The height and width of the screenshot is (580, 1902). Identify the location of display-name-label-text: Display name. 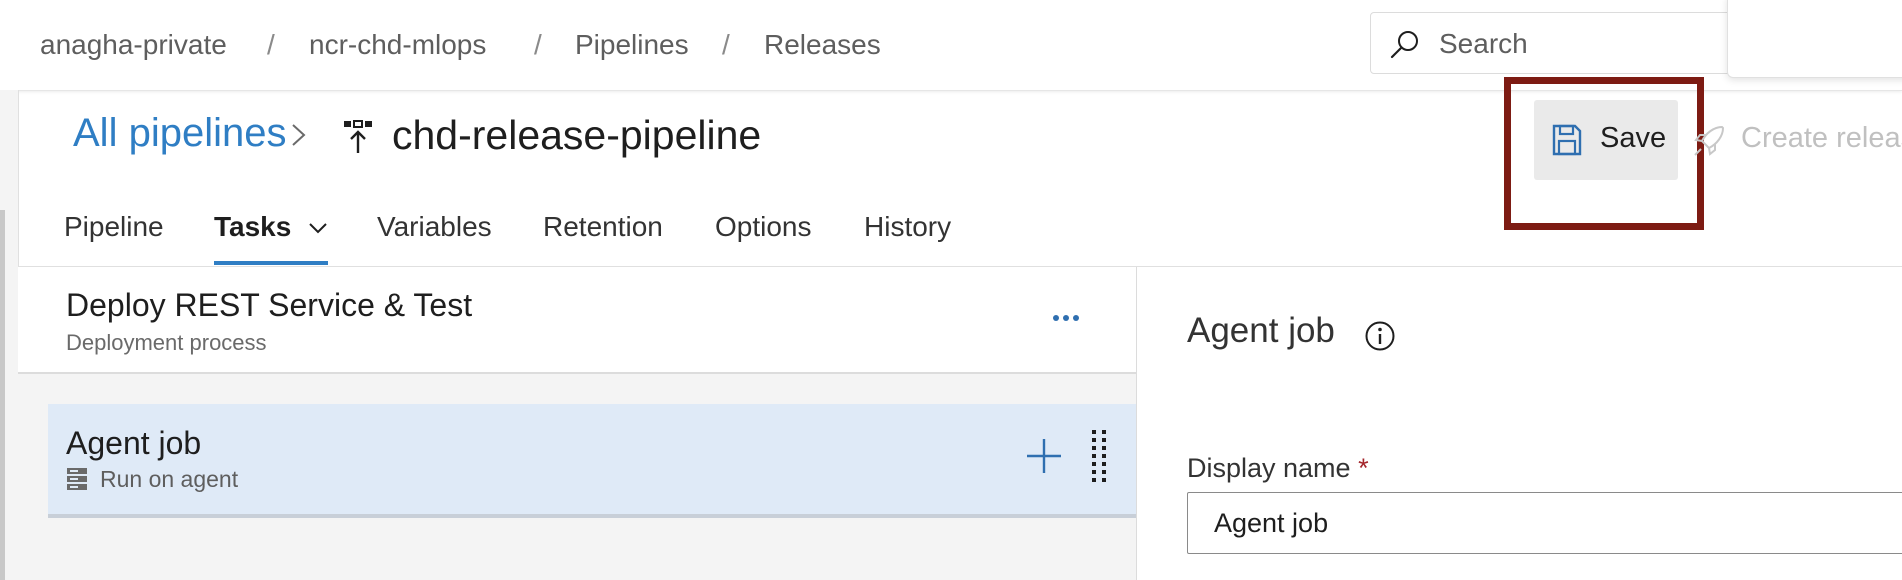
(1269, 468).